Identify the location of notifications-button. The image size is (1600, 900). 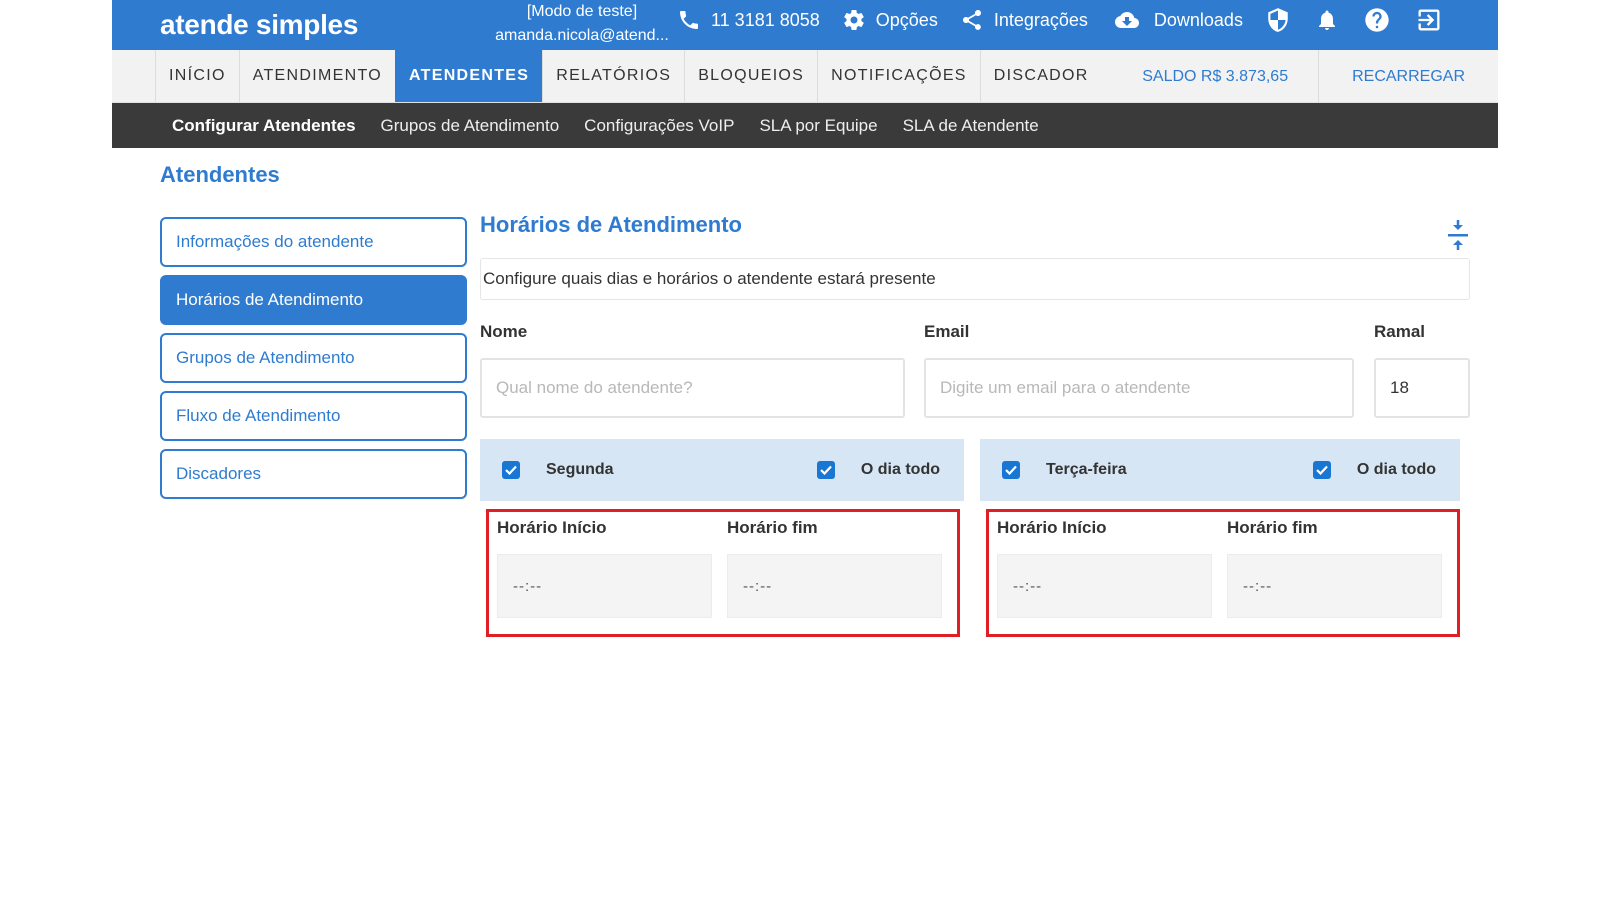
(1327, 20).